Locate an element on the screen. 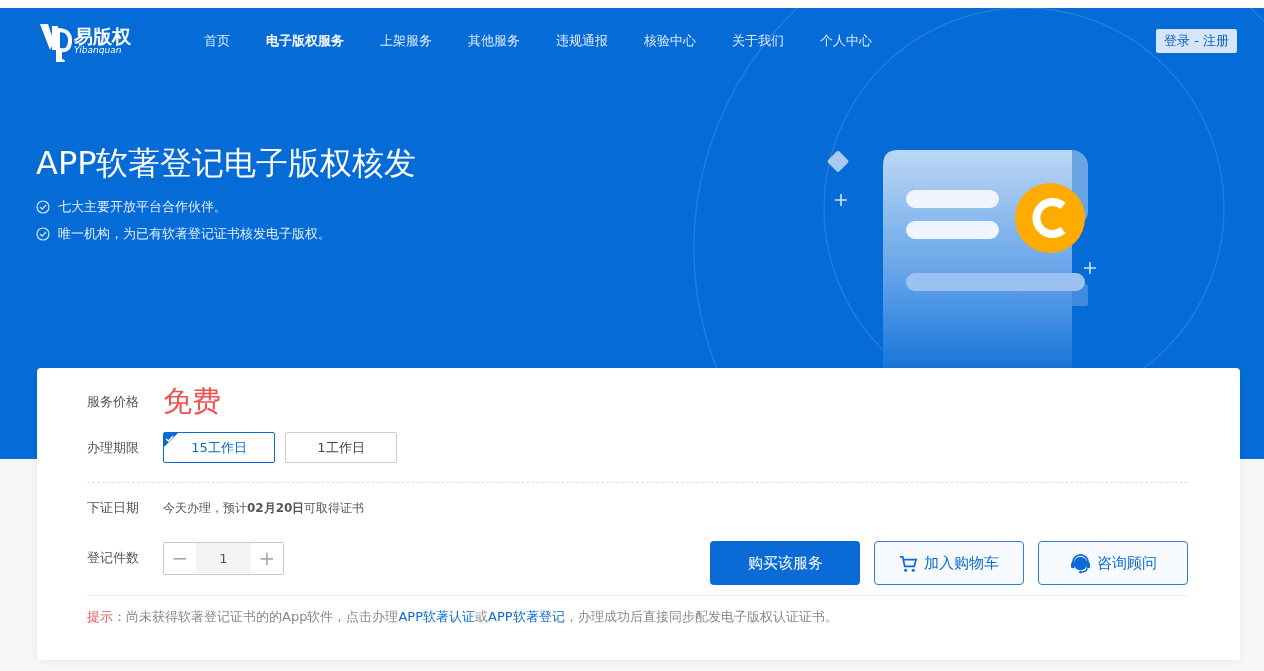 The image size is (1264, 671). logo-wordmark: 易版权 is located at coordinates (102, 36).